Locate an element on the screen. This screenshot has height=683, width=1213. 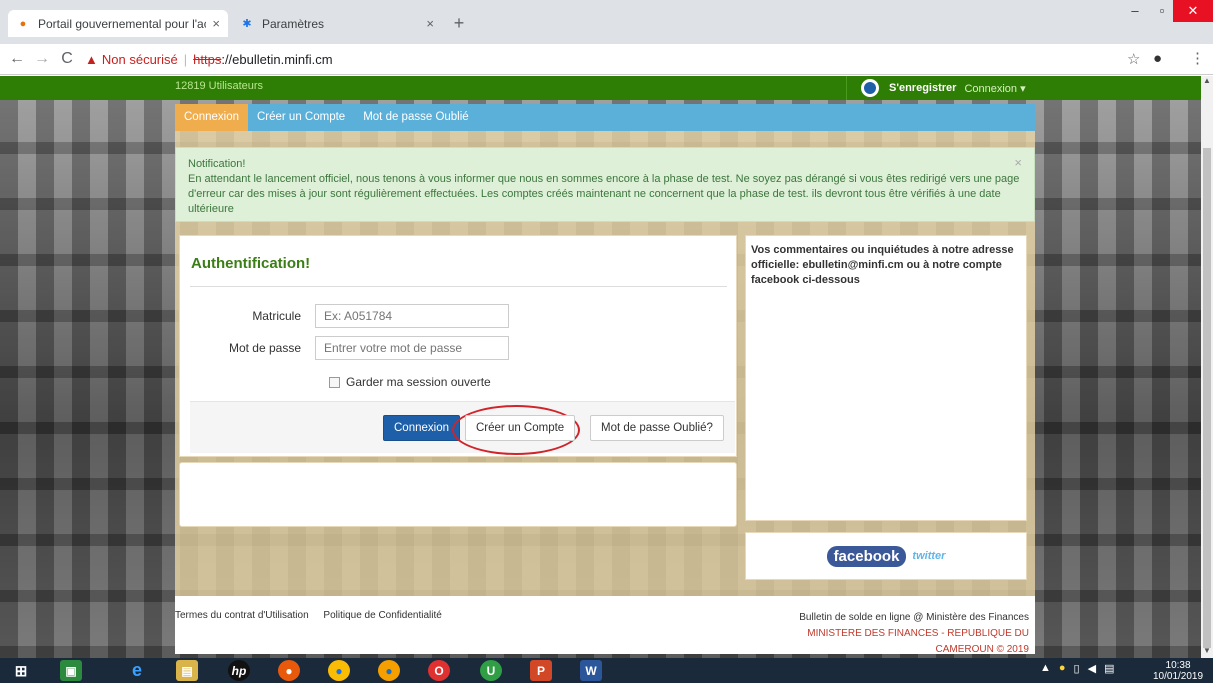
facebook-link: facebook is located at coordinates (866, 556).